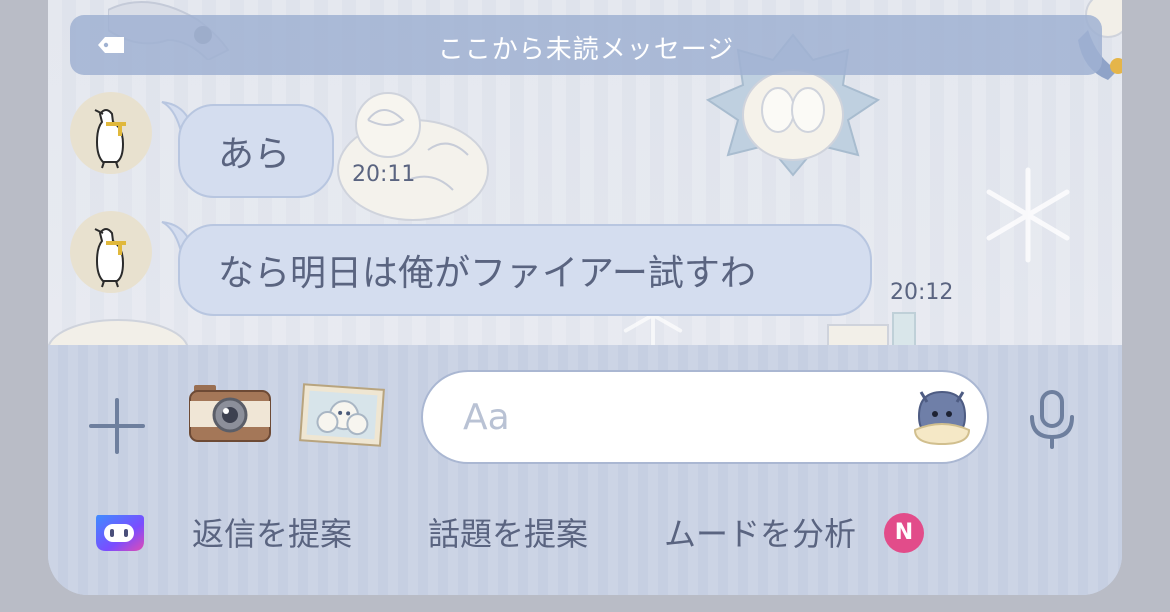  What do you see at coordinates (384, 174) in the screenshot?
I see `message-timestamp: 20:11` at bounding box center [384, 174].